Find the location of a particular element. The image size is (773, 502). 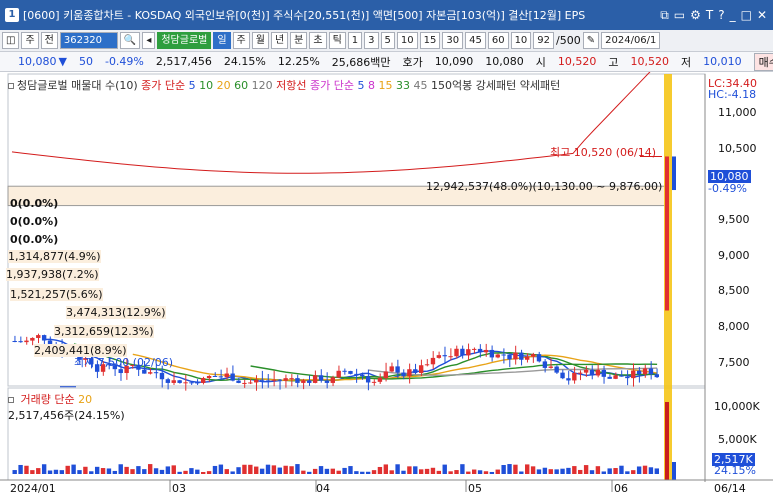

date-input: 2024/06/1 is located at coordinates (631, 40).